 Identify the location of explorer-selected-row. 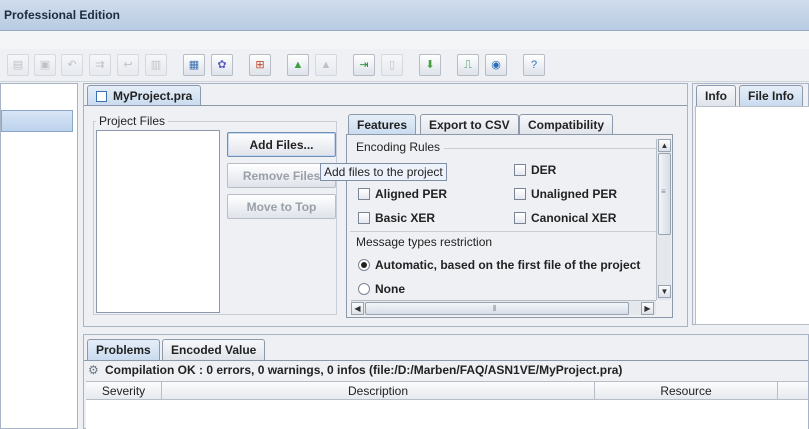
(37, 121).